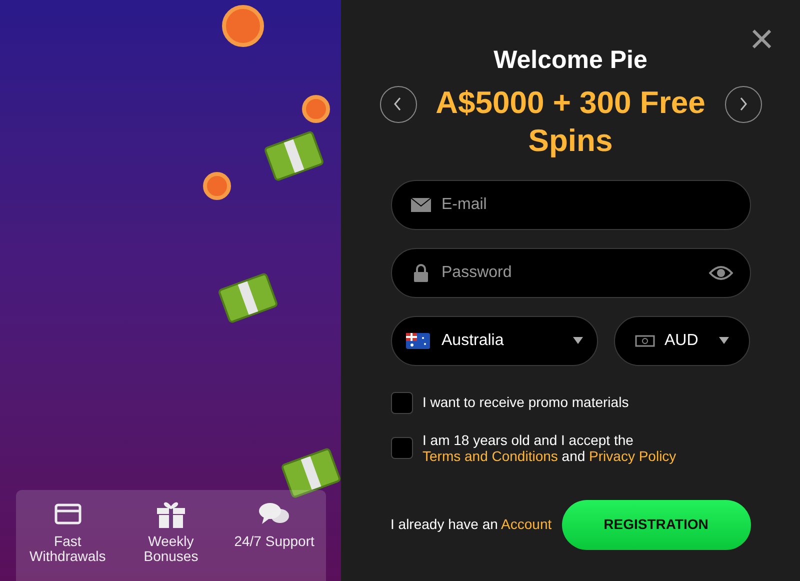  I want to click on flag-icon, so click(418, 340).